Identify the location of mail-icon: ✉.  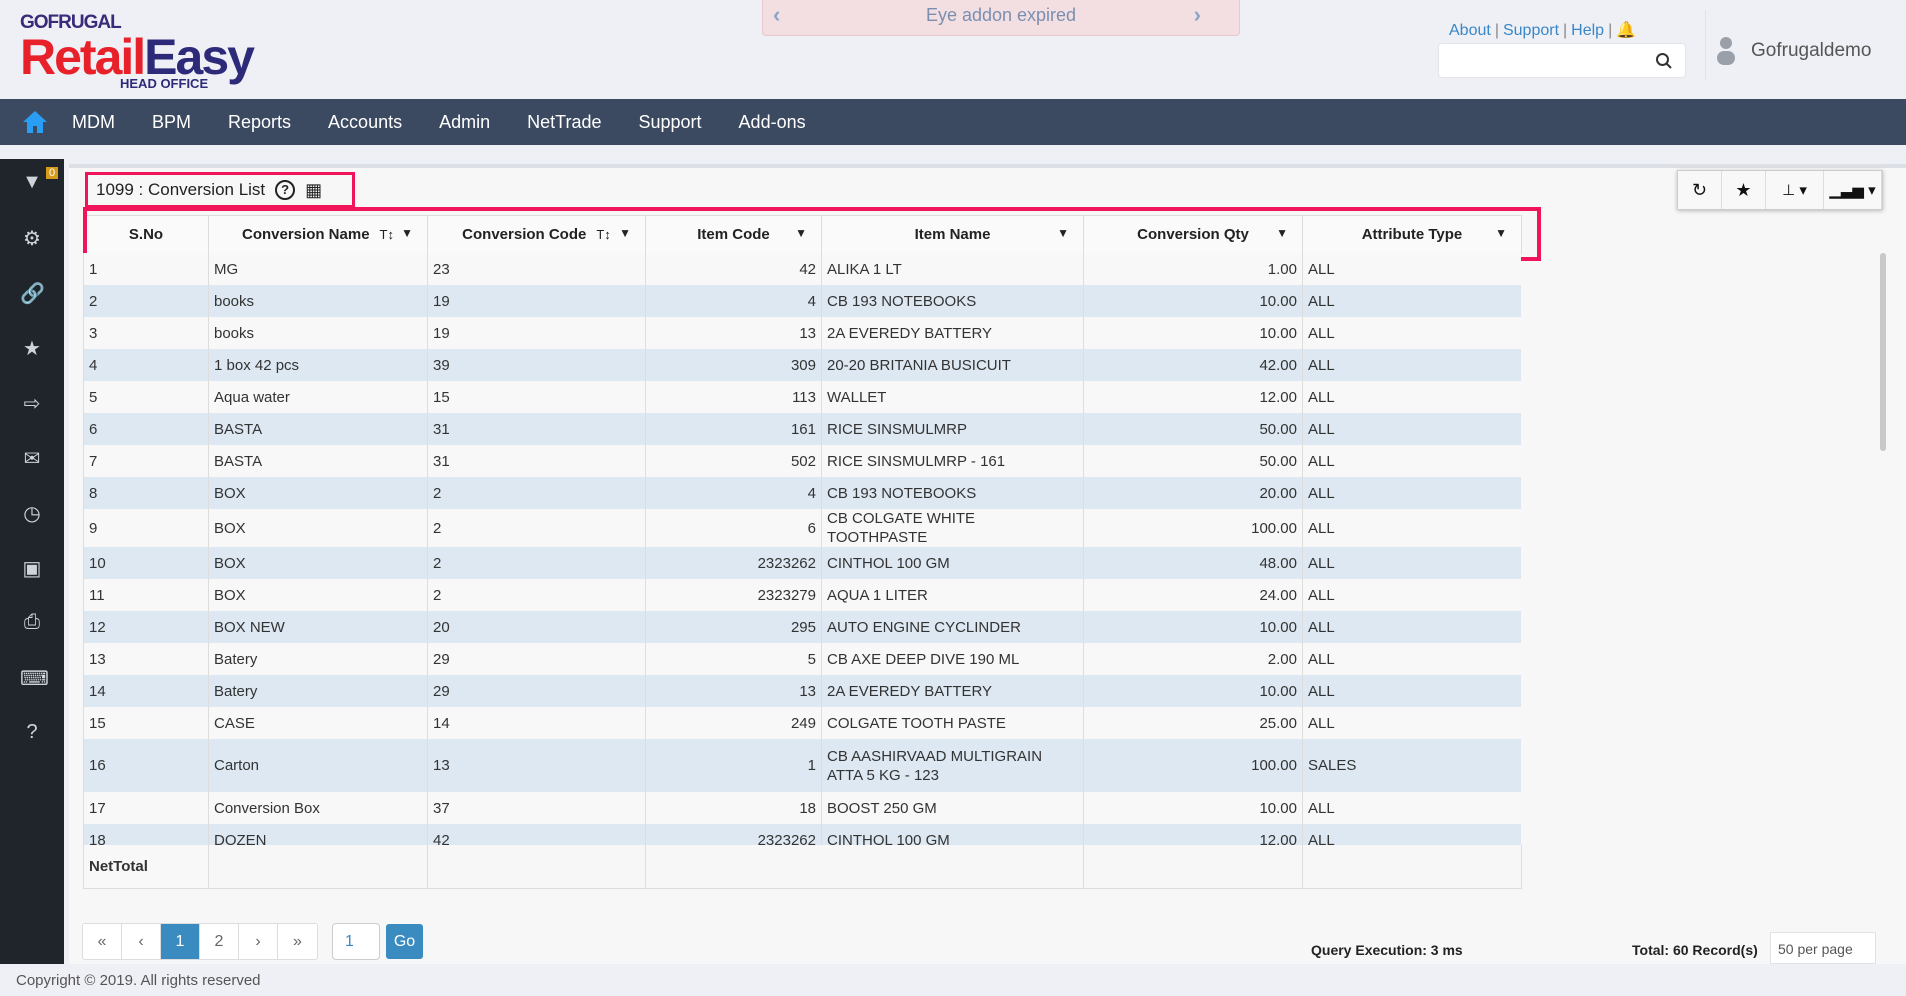
(32, 458).